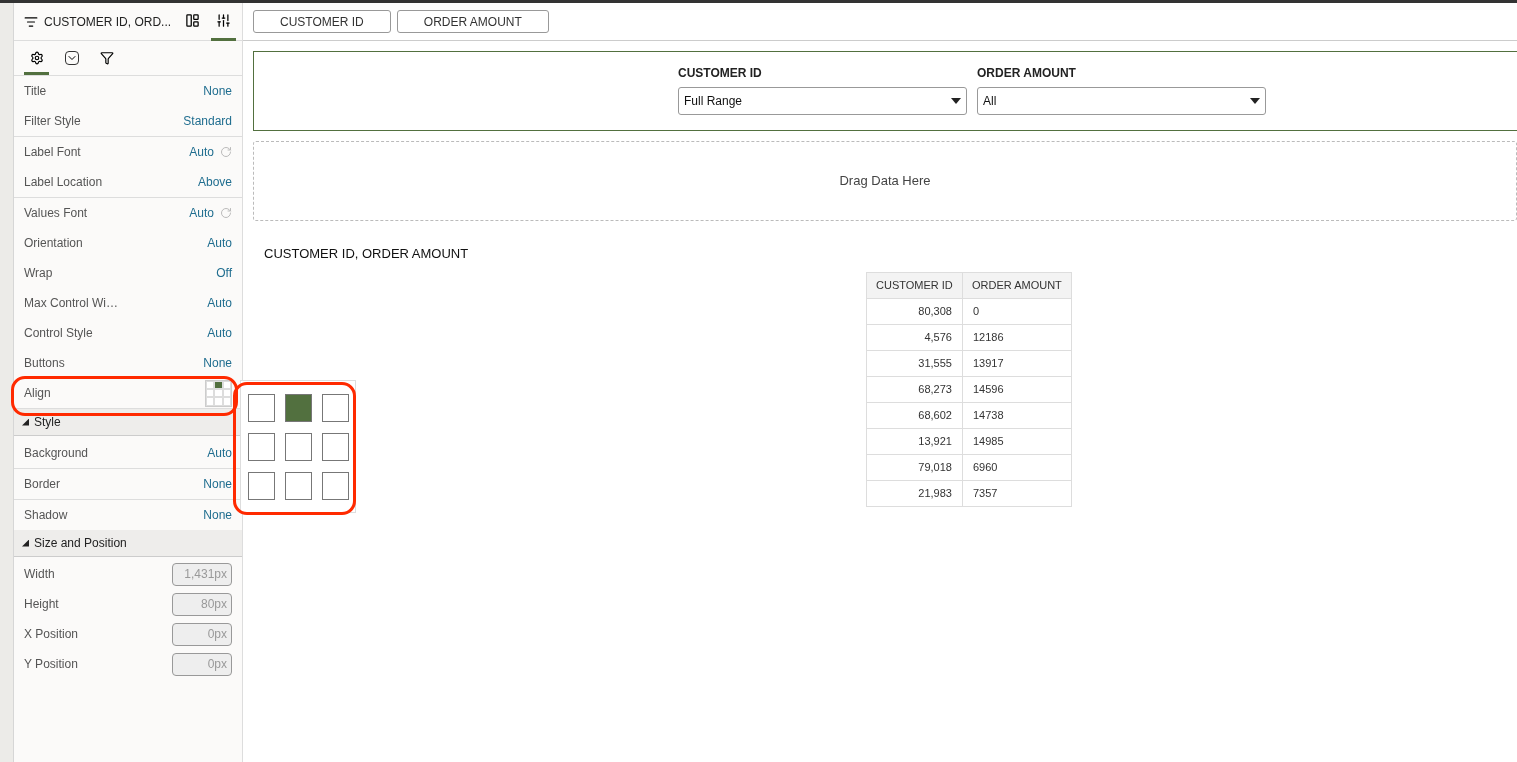 This screenshot has height=762, width=1517. I want to click on property-label: Orientation, so click(53, 243).